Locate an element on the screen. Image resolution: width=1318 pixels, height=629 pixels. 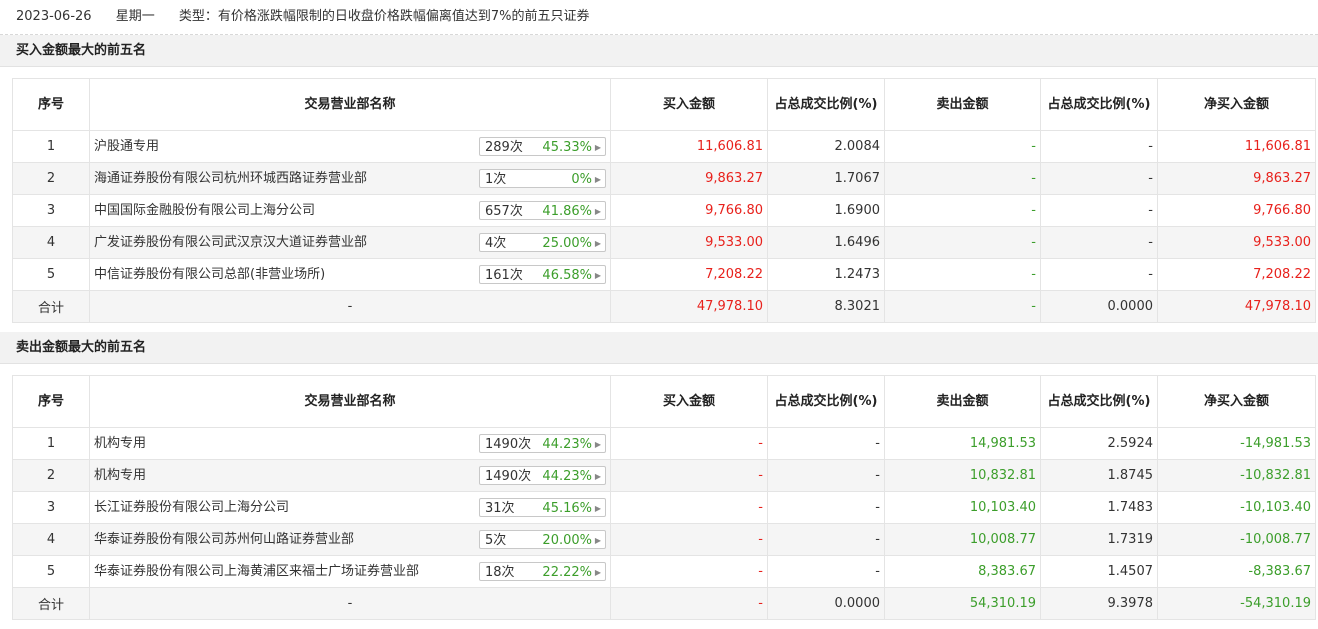
branch-stats-badge: 657次 41.86% ▶ is located at coordinates (542, 210).